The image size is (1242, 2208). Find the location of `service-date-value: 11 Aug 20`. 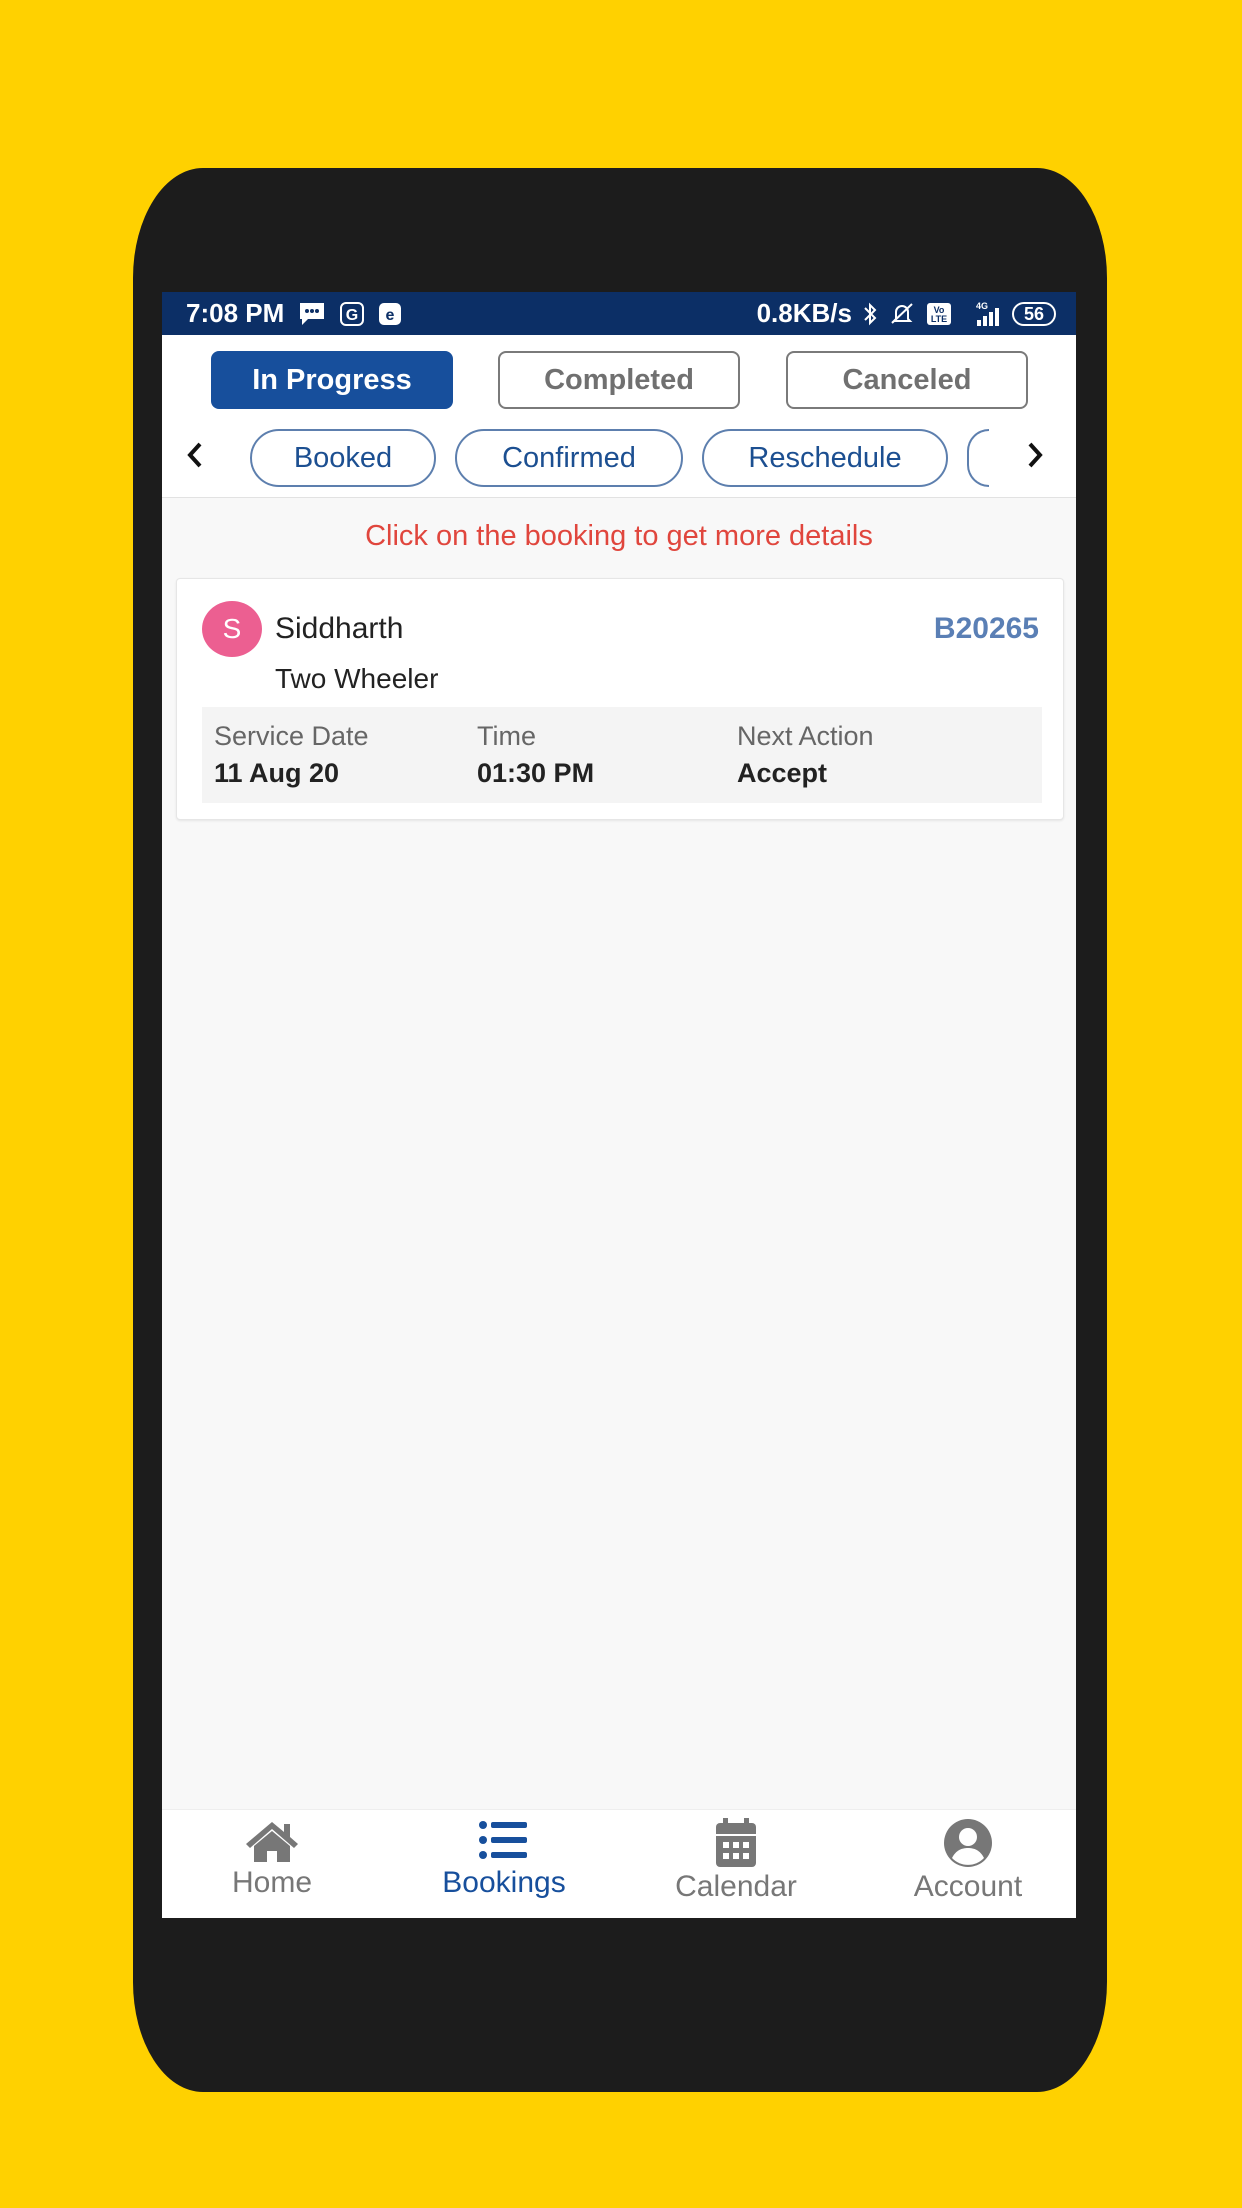

service-date-value: 11 Aug 20 is located at coordinates (277, 773).